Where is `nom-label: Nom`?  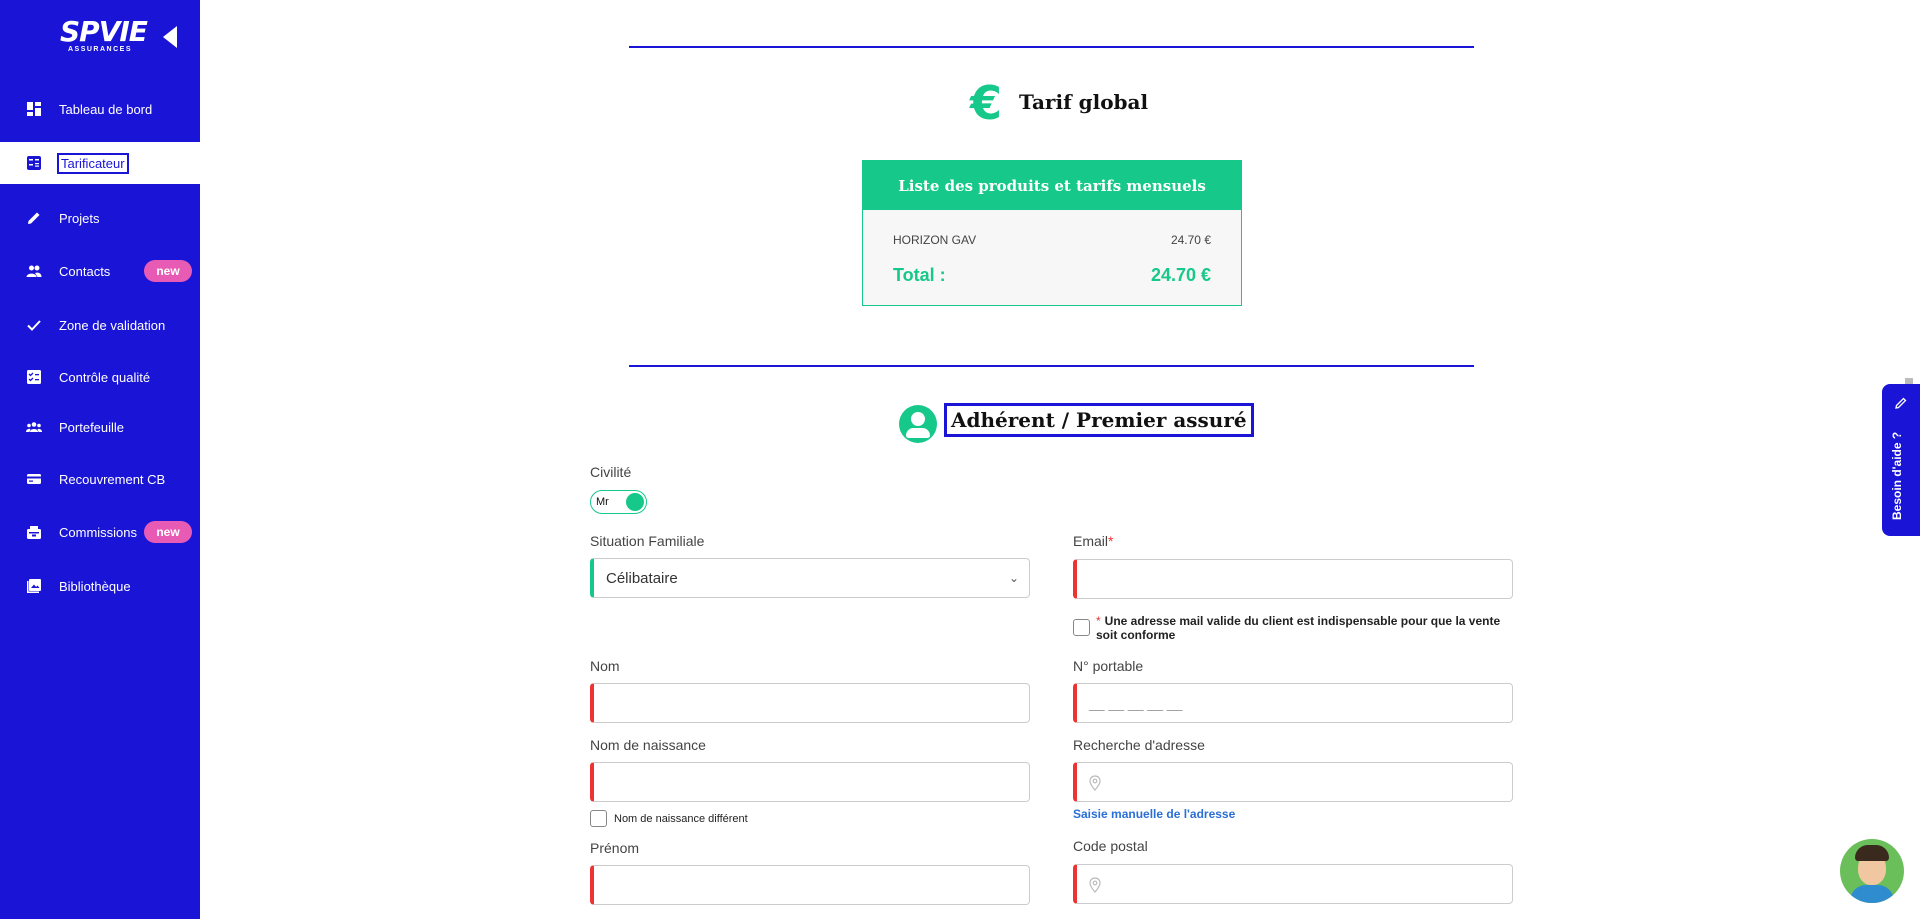 nom-label: Nom is located at coordinates (605, 666).